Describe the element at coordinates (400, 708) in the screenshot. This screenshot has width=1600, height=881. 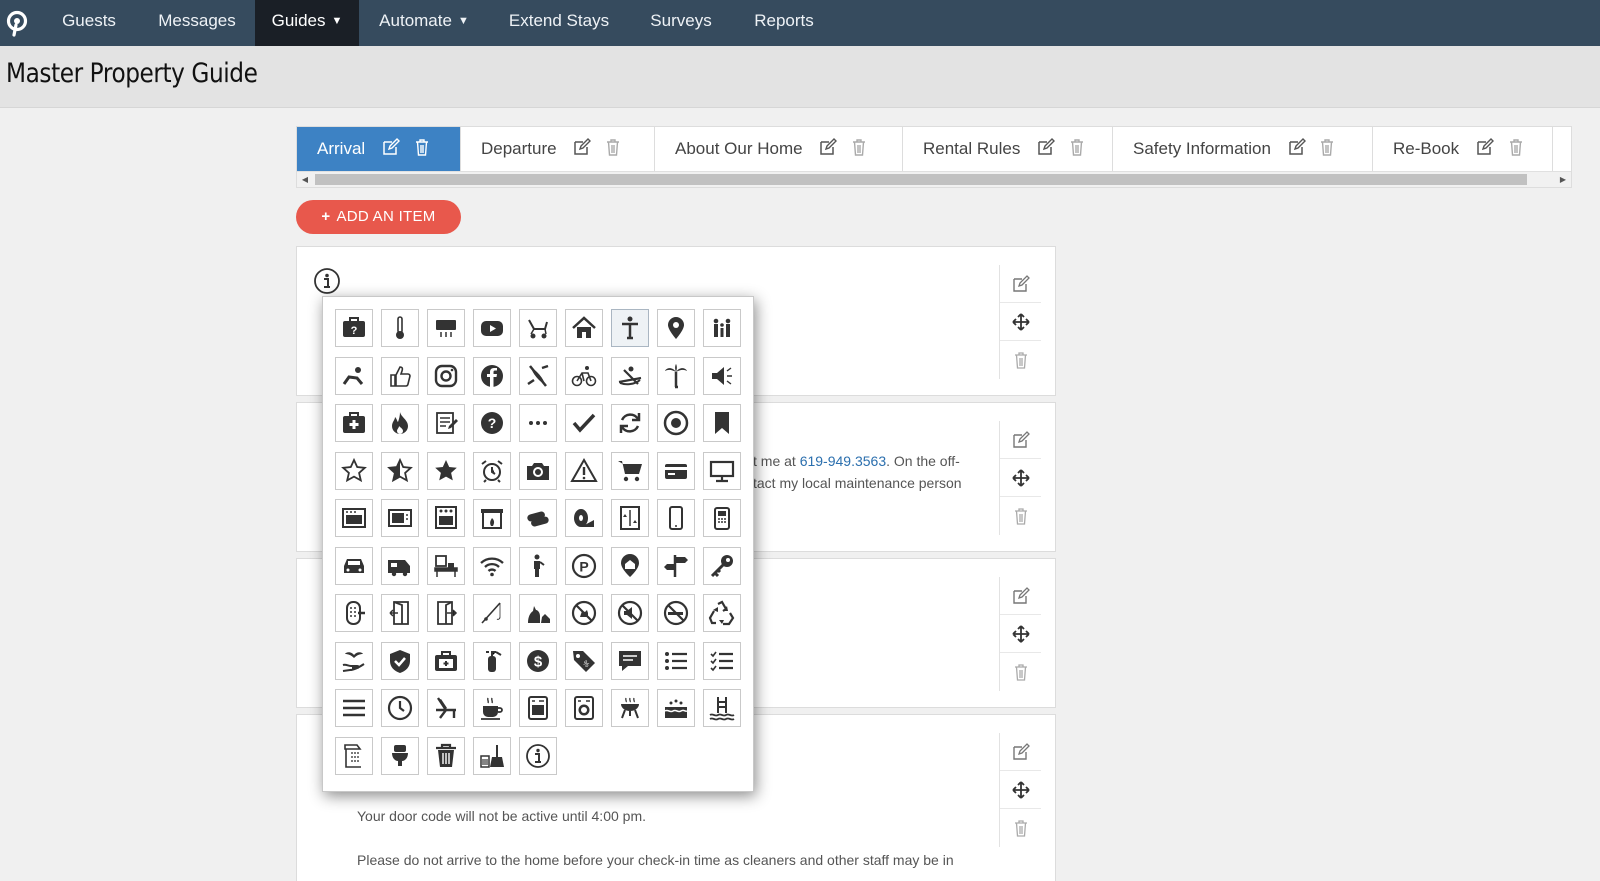
I see `clock-icon` at that location.